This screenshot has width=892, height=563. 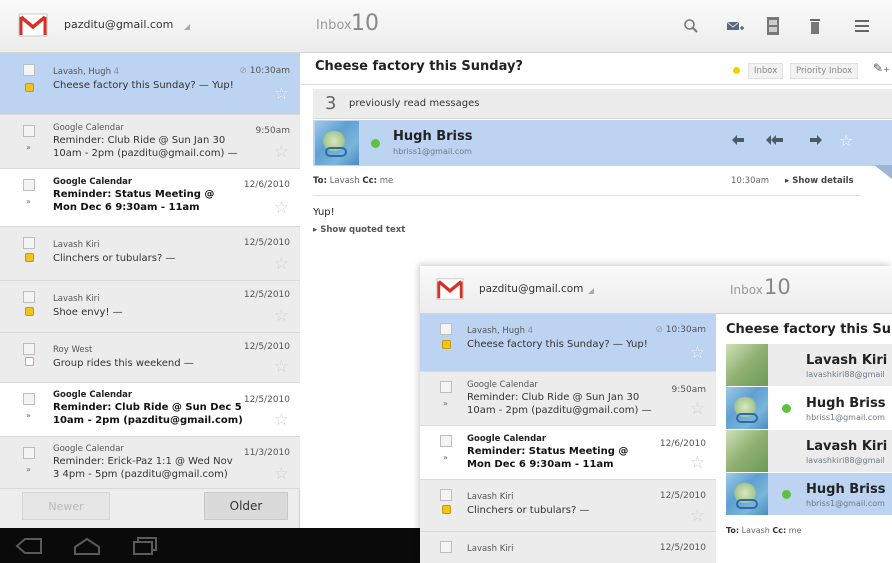 I want to click on show-quoted-text-link: ▸ Show quoted text, so click(x=359, y=230).